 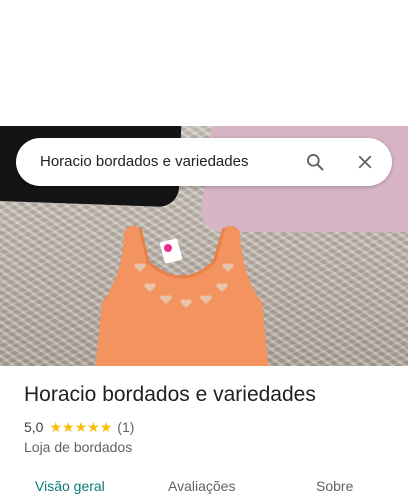 I want to click on rating-value: 5,0, so click(x=34, y=427).